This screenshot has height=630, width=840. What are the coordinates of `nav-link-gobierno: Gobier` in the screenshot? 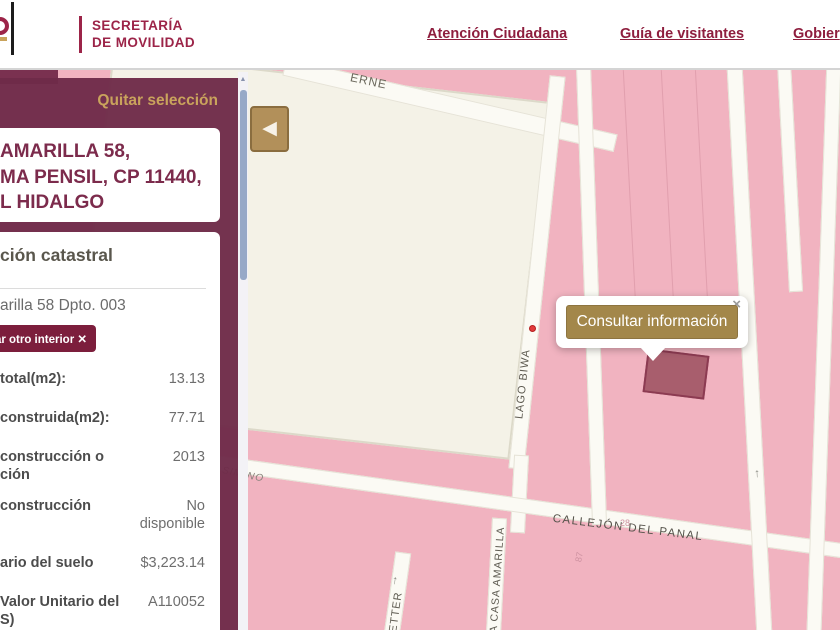 It's located at (816, 34).